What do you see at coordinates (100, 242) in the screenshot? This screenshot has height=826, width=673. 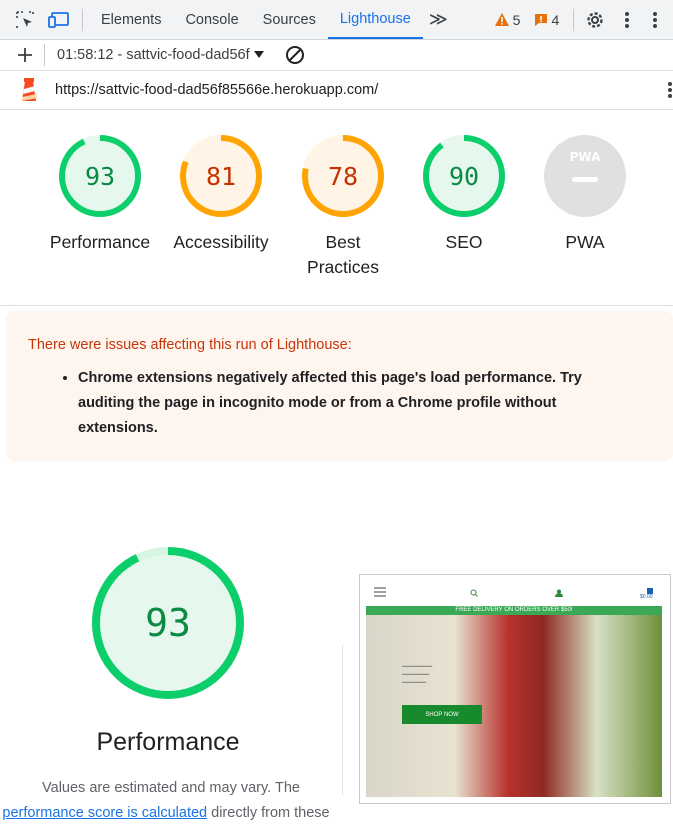 I see `gauge-label: Performance` at bounding box center [100, 242].